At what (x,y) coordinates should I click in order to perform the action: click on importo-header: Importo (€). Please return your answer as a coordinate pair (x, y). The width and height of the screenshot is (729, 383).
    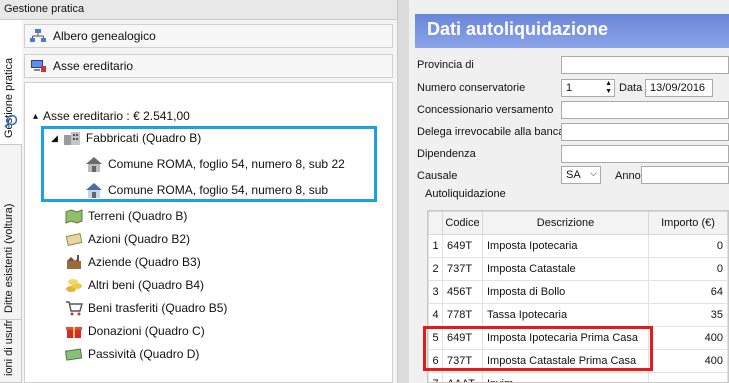
    Looking at the image, I should click on (688, 223).